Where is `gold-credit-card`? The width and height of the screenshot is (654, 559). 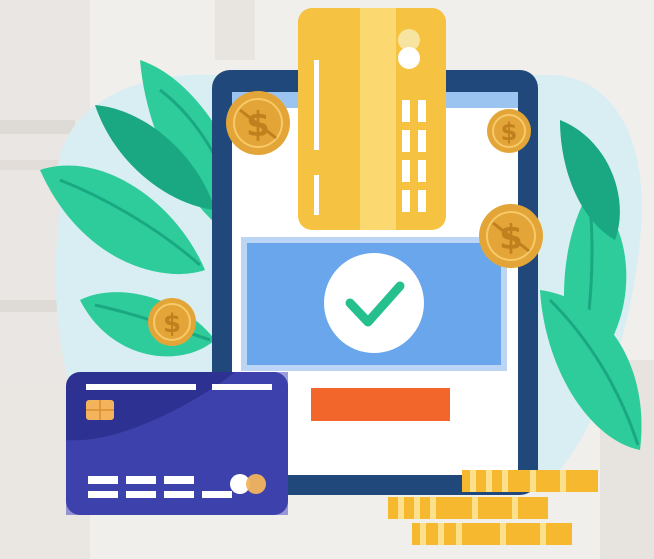
gold-credit-card is located at coordinates (372, 119).